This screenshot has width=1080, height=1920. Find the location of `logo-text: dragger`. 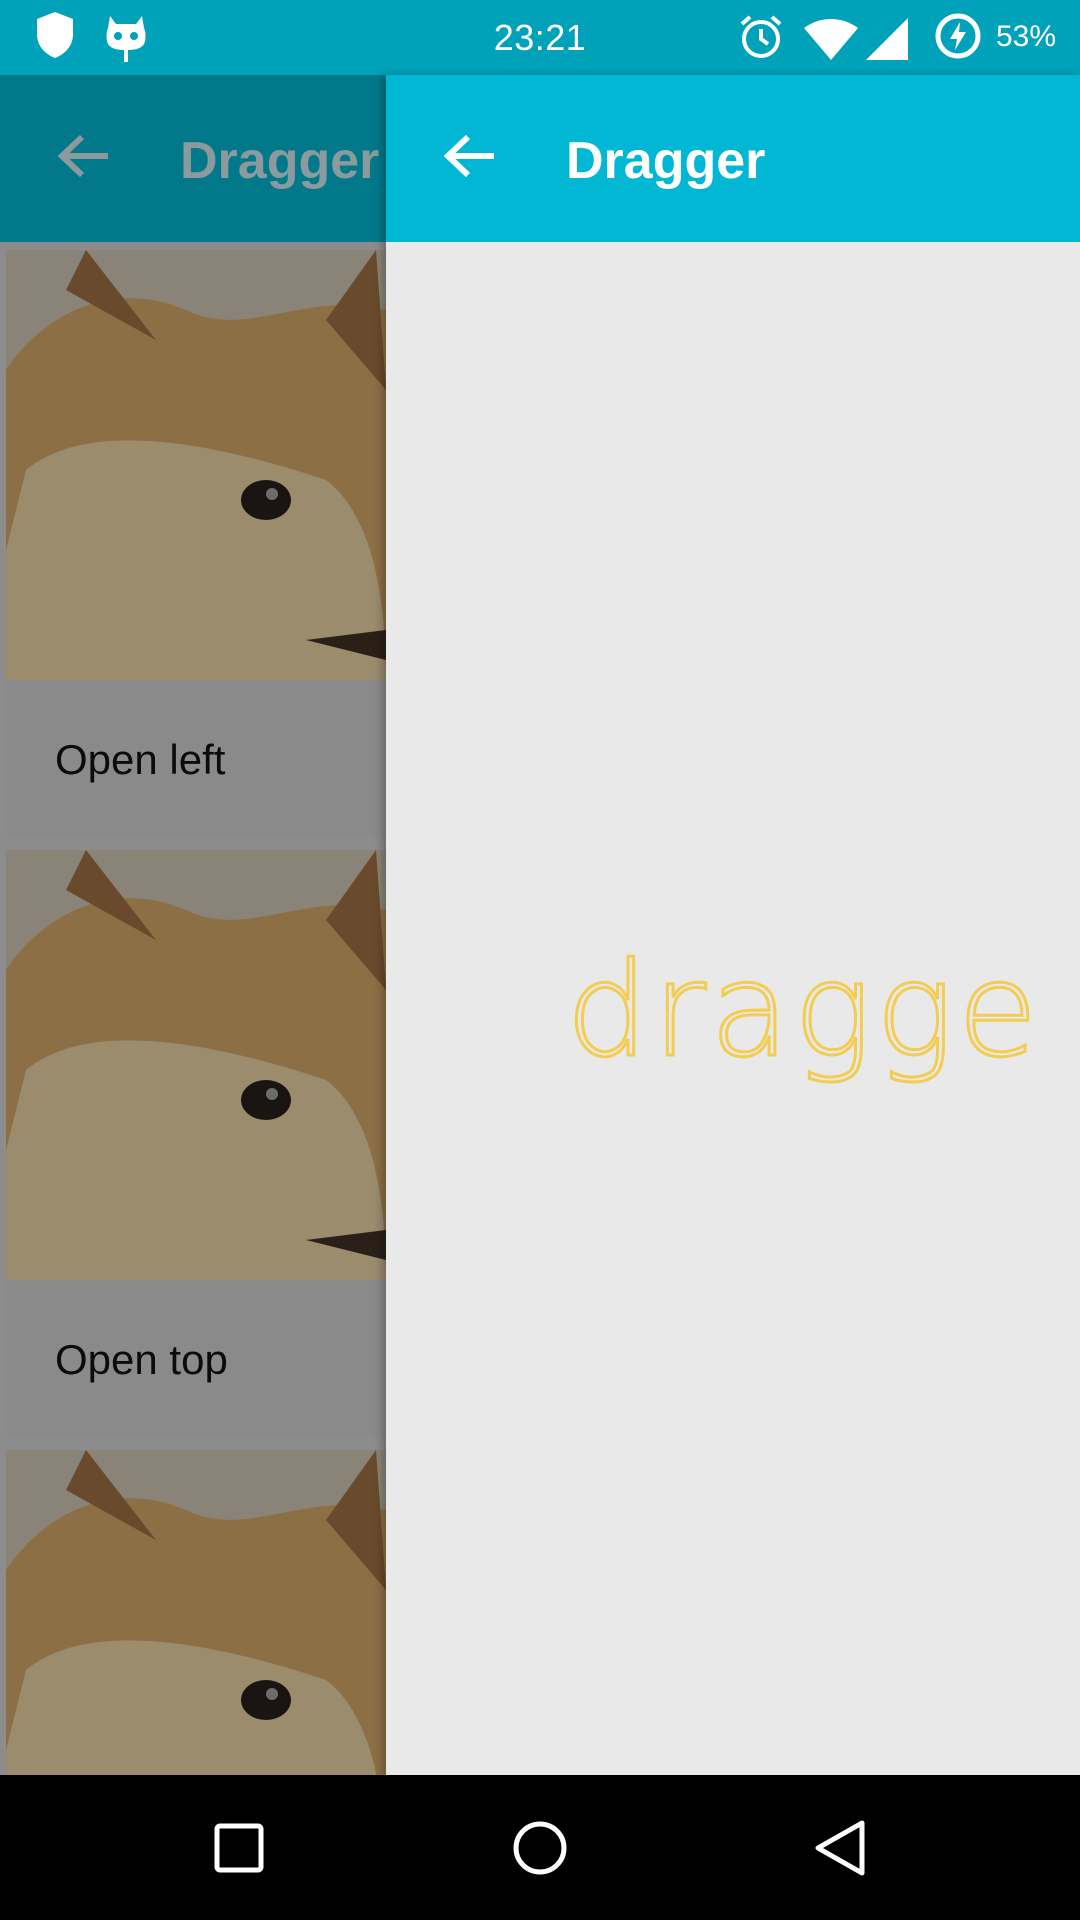

logo-text: dragger is located at coordinates (806, 1010).